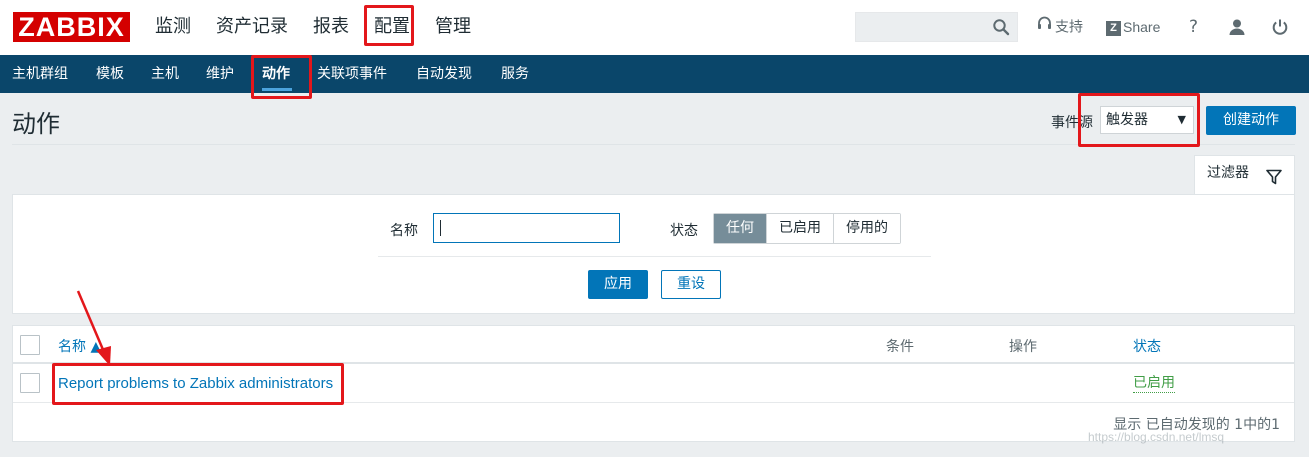 The image size is (1309, 457). I want to click on annotation-arrow, so click(93, 328).